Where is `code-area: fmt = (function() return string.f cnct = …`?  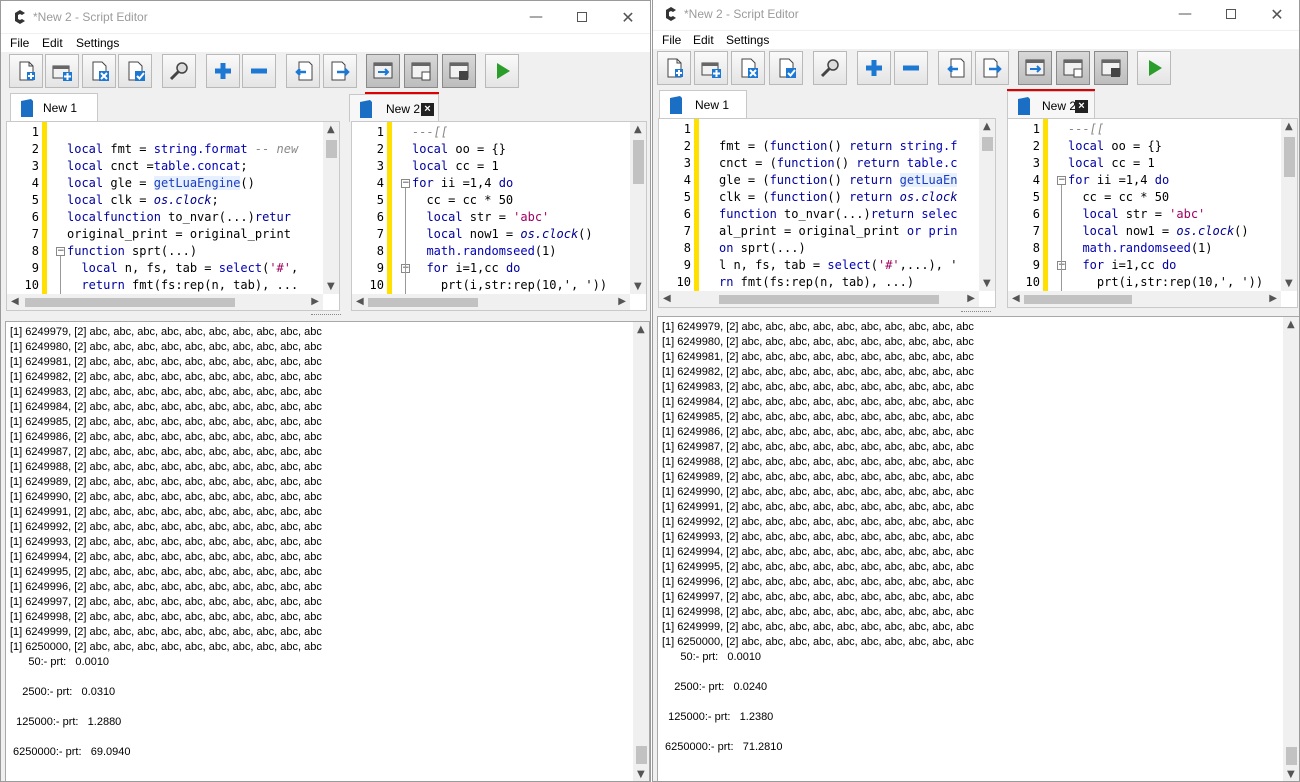
code-area: fmt = (function() return string.f cnct = … is located at coordinates (848, 205).